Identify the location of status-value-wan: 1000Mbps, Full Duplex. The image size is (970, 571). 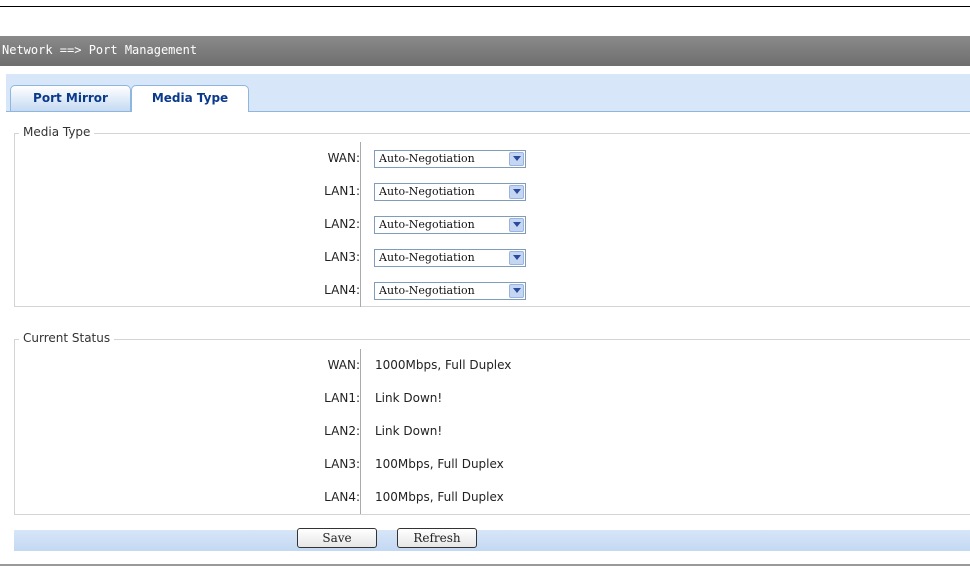
(443, 365).